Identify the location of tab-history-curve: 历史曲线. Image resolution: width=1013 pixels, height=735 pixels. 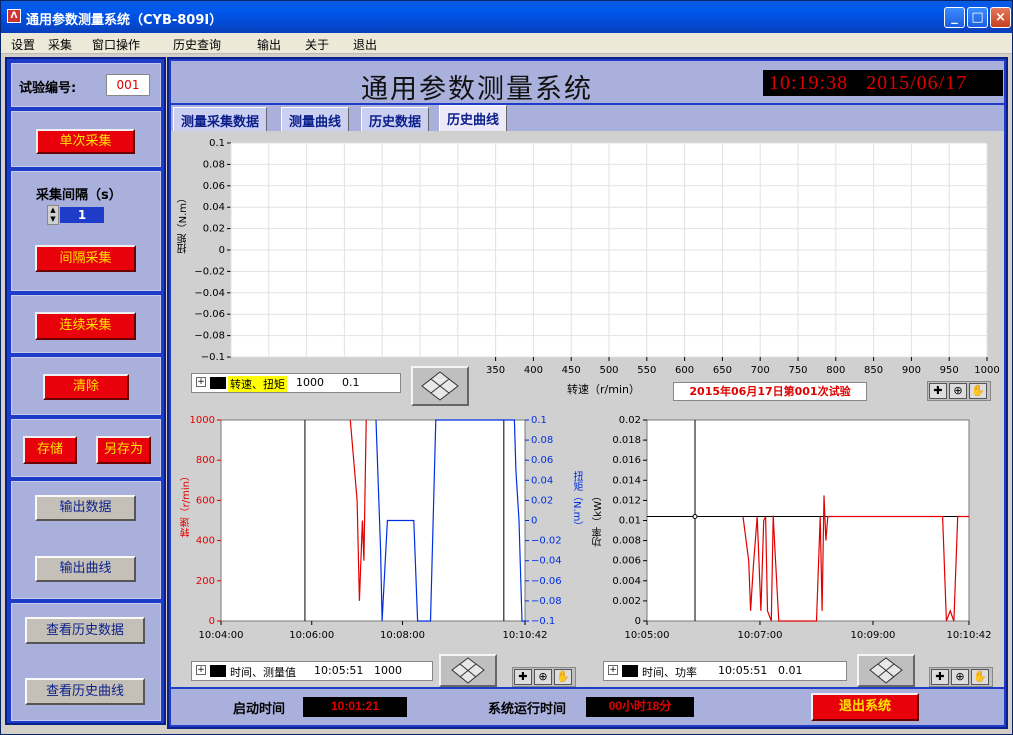
(473, 118).